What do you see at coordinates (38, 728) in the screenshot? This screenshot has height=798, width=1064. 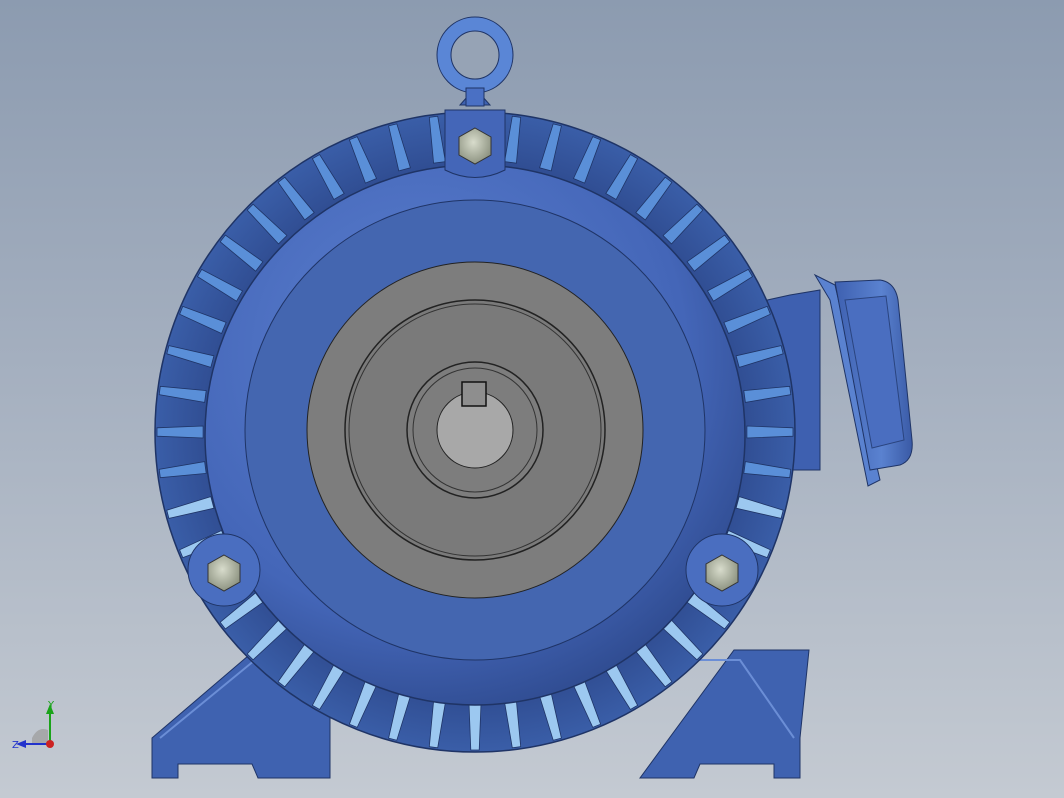 I see `orientation-triad: Y Z` at bounding box center [38, 728].